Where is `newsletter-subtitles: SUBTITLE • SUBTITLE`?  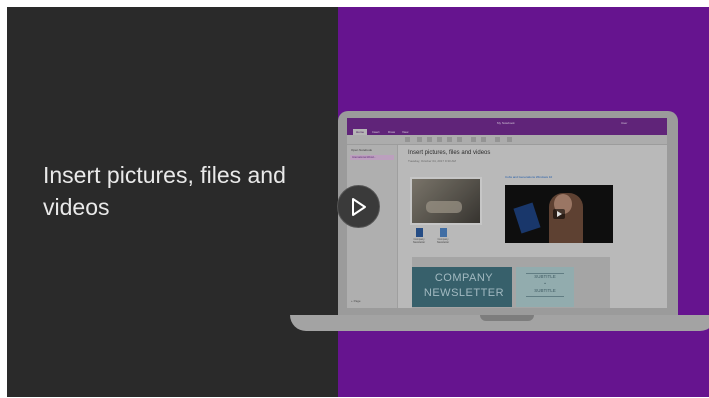
newsletter-subtitles: SUBTITLE • SUBTITLE is located at coordinates (545, 283).